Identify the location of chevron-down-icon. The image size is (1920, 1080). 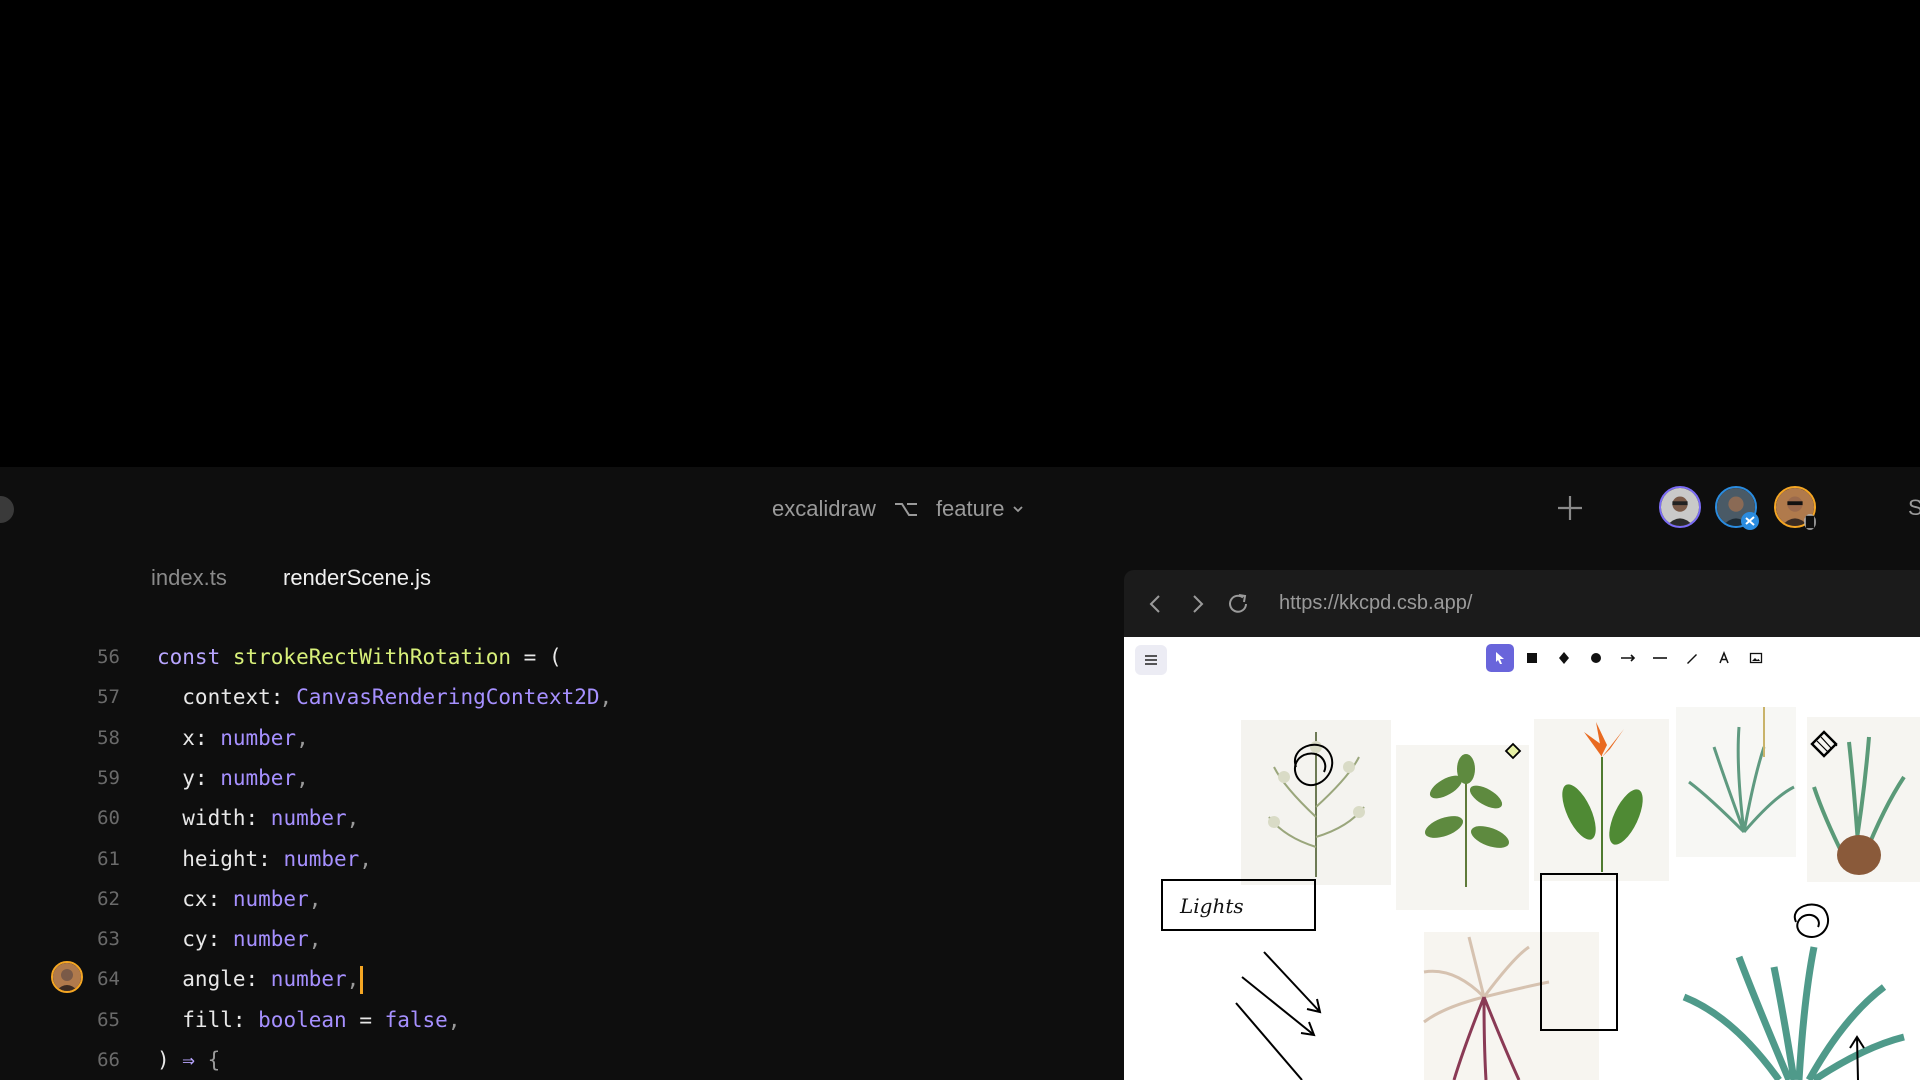
(1018, 509).